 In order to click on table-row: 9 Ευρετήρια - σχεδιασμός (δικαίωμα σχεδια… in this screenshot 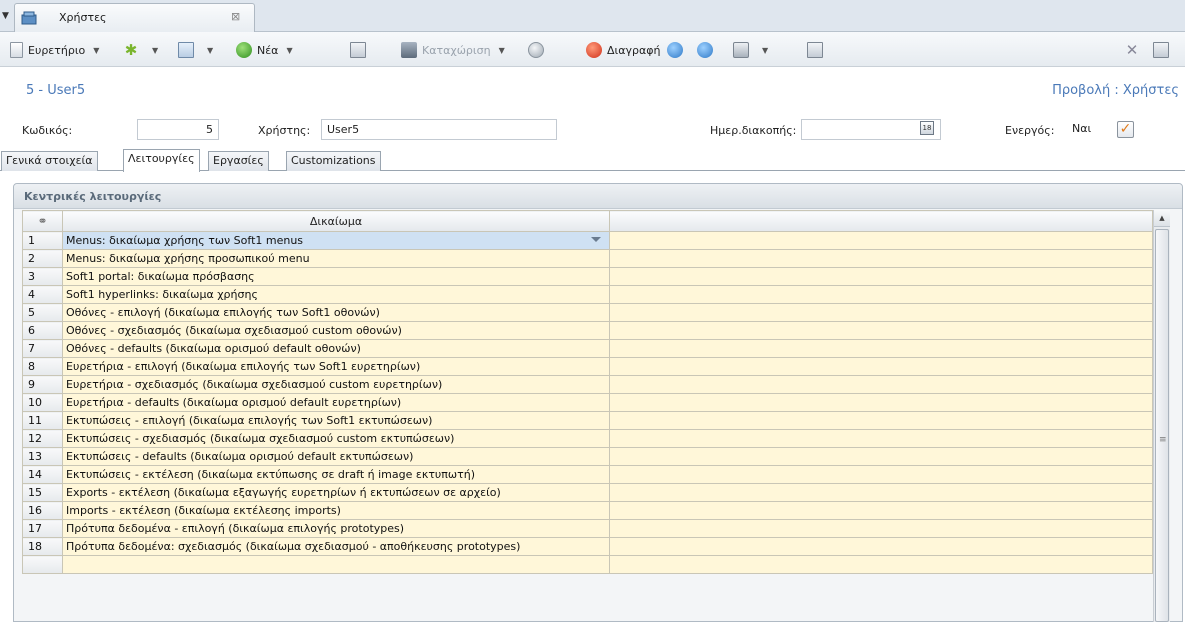, I will do `click(587, 384)`.